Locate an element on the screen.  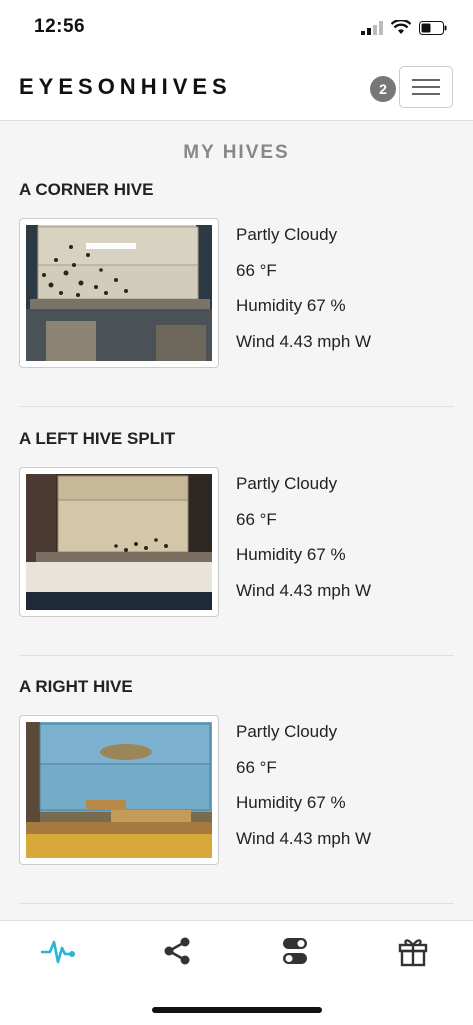
signal-icon is located at coordinates (372, 27).